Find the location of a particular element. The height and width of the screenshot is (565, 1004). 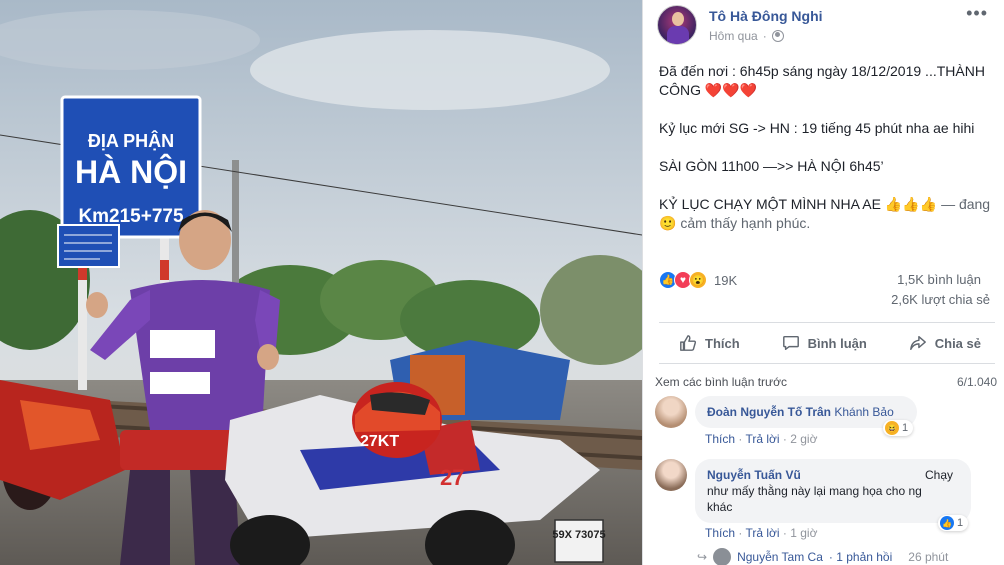

post-header: Tô Hà Đông Nghi Hôm qua · is located at coordinates (827, 25).